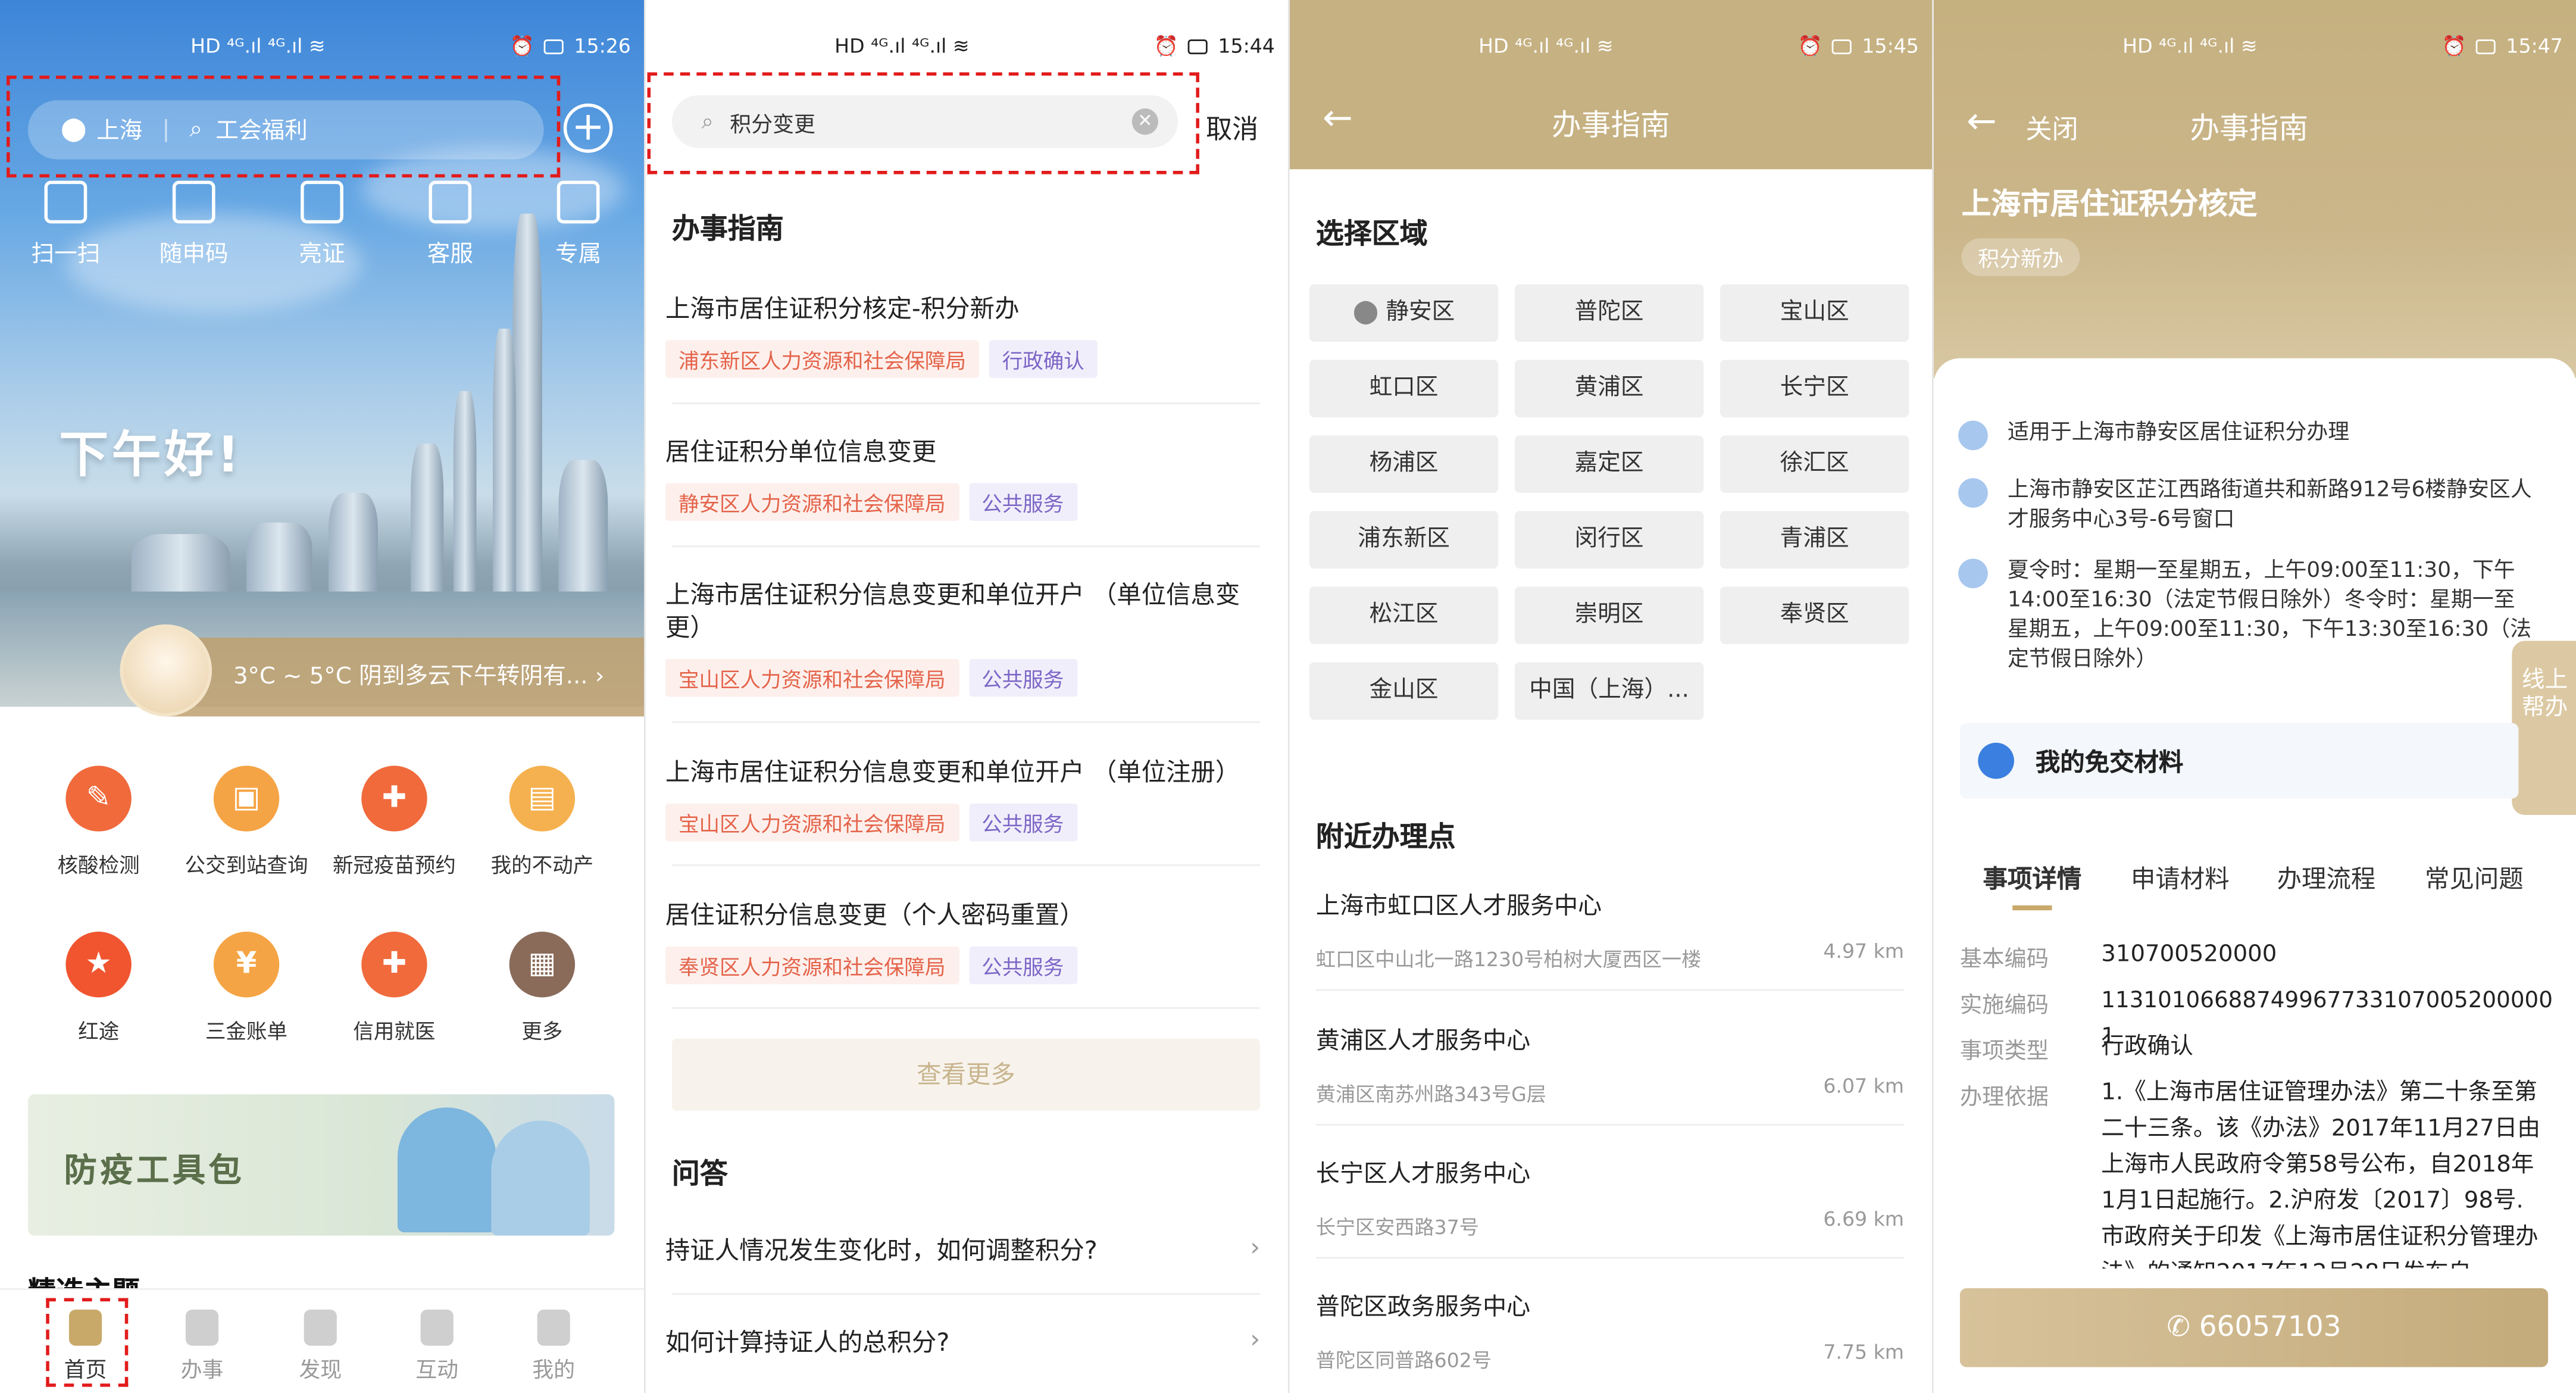 The width and height of the screenshot is (2576, 1393). I want to click on result-item: 居住证积分信息变更（个人密码重置） 奉贤区人力资源和社会保障局 公共服务, so click(962, 942).